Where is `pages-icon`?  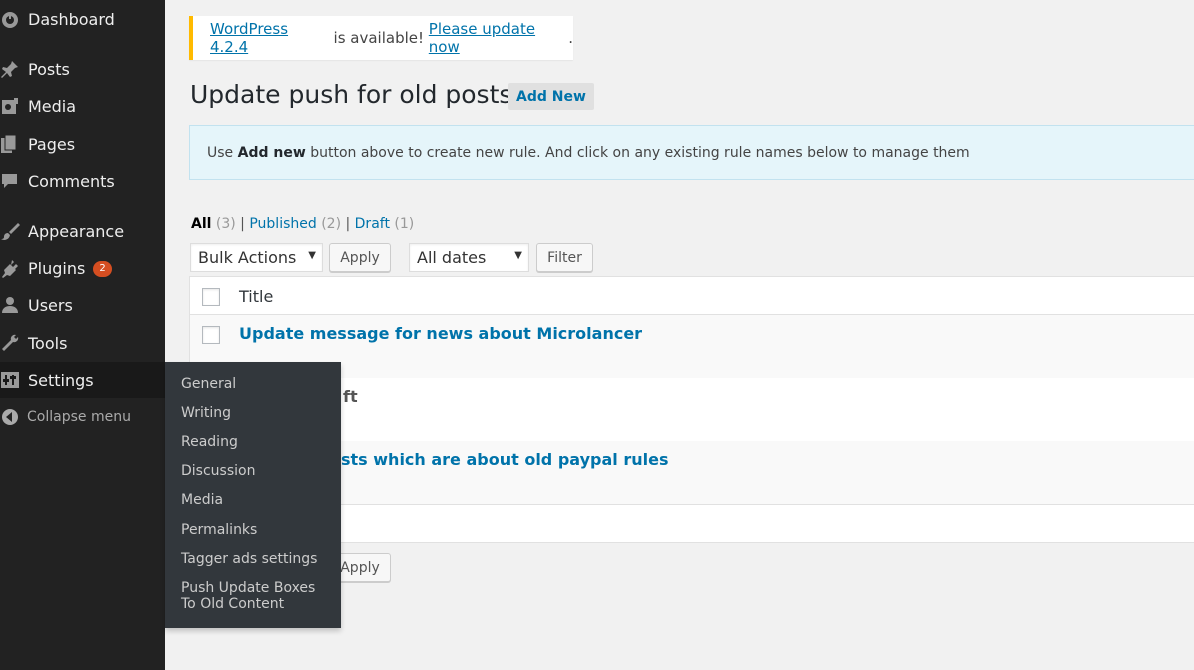 pages-icon is located at coordinates (10, 144).